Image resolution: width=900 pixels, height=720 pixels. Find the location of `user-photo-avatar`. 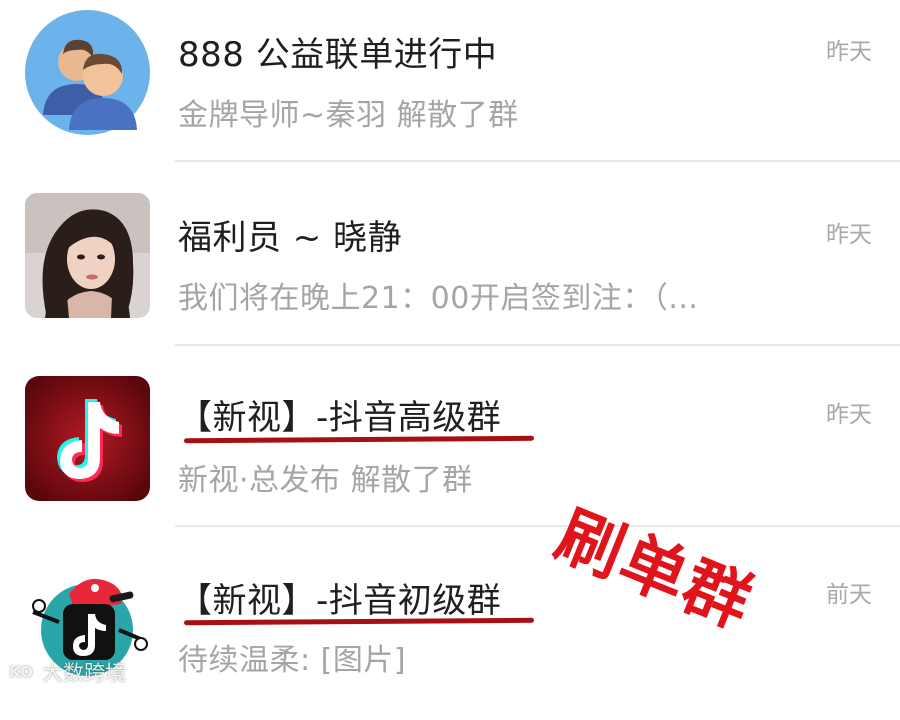

user-photo-avatar is located at coordinates (87, 255).